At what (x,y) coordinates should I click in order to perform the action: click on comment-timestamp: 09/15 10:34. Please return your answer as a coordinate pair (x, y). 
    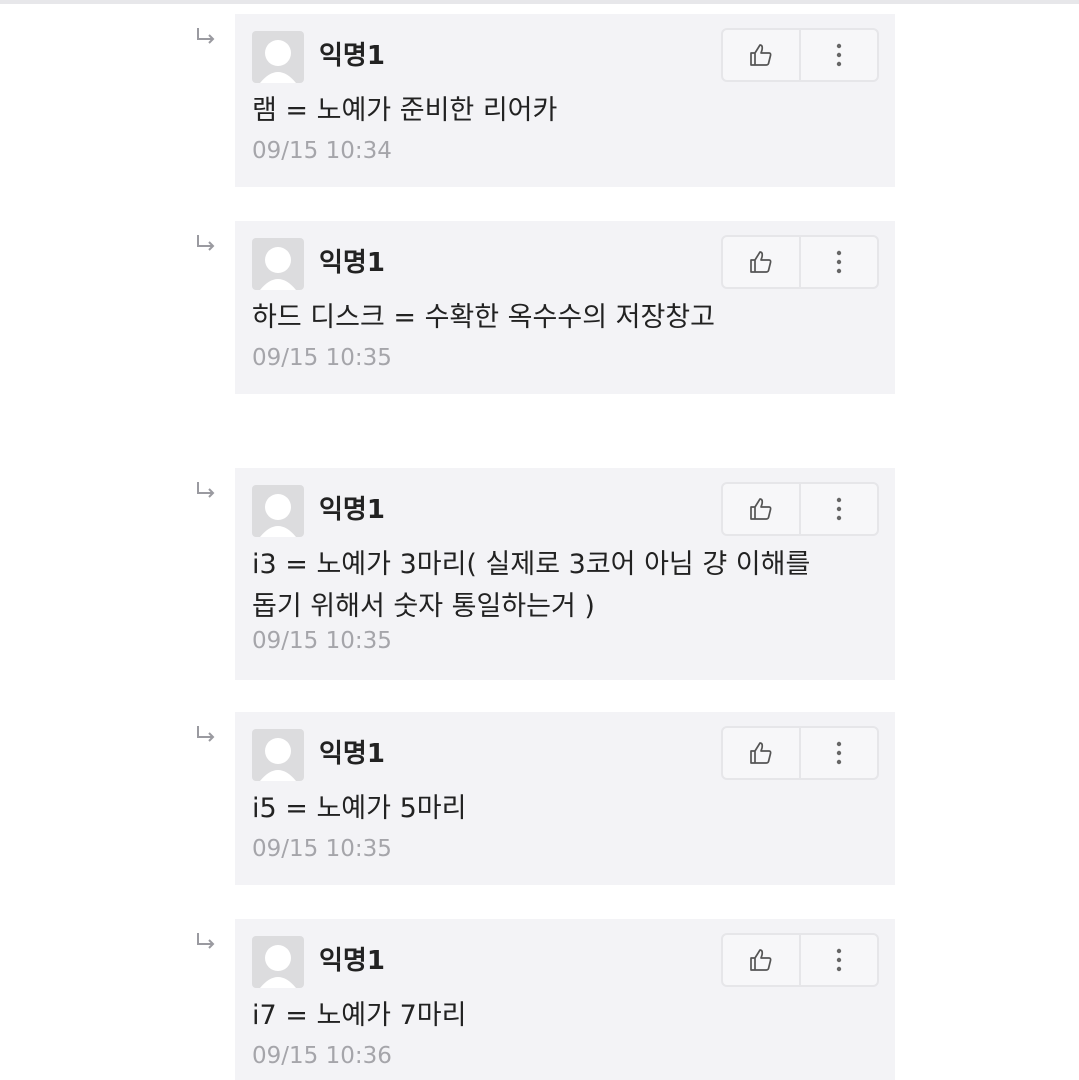
    Looking at the image, I should click on (322, 151).